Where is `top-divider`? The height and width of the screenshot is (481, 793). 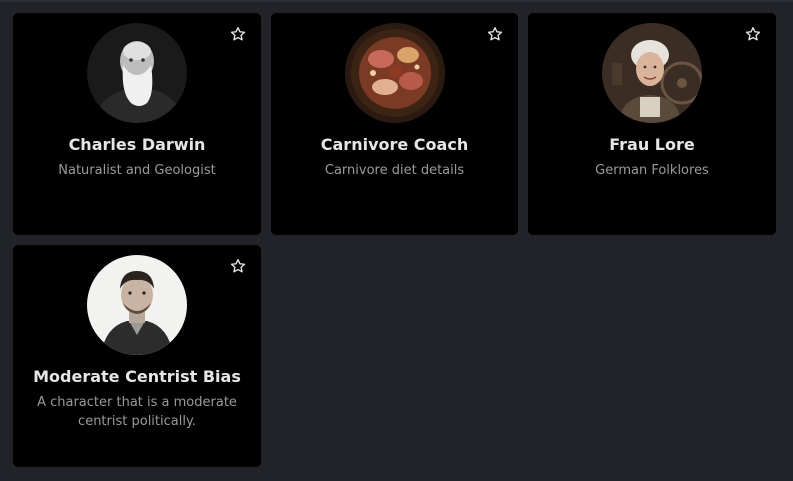
top-divider is located at coordinates (396, 1).